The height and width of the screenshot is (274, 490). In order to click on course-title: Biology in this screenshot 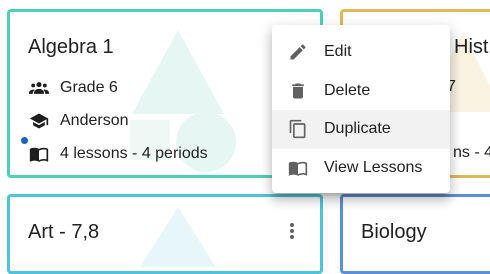, I will do `click(394, 232)`.